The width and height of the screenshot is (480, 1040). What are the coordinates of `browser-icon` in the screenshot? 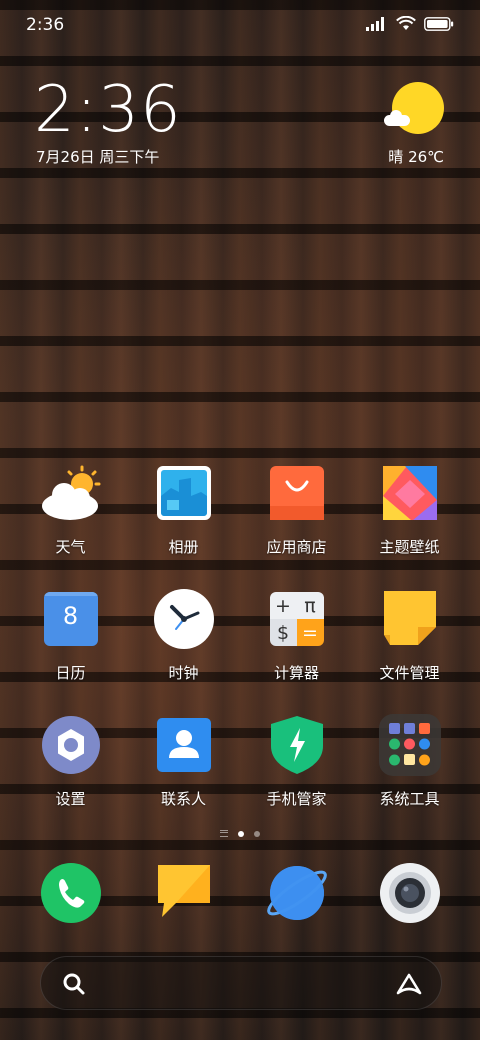 It's located at (297, 893).